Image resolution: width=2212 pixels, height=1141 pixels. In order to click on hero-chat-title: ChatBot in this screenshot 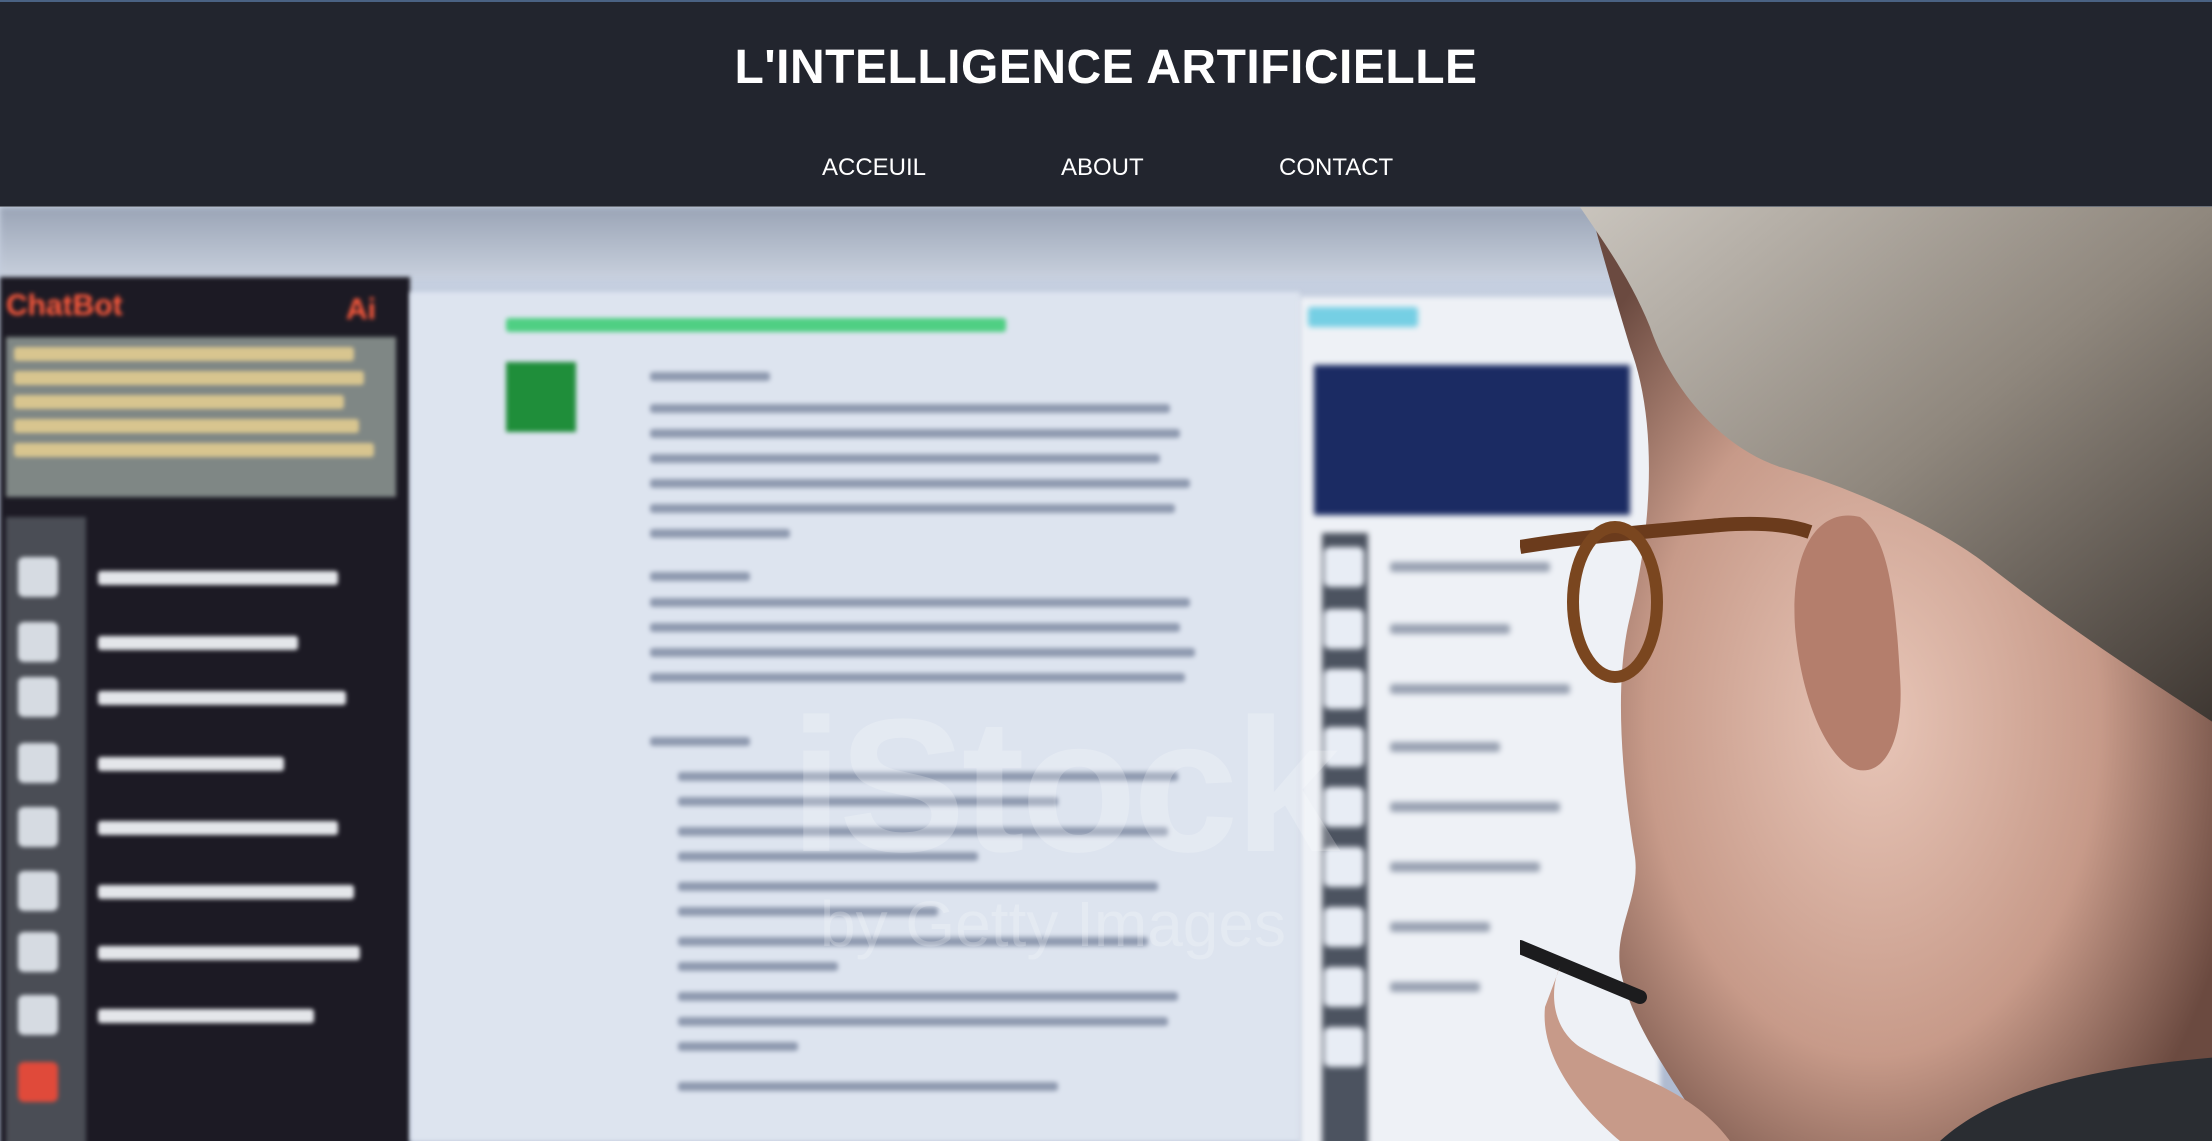, I will do `click(64, 305)`.